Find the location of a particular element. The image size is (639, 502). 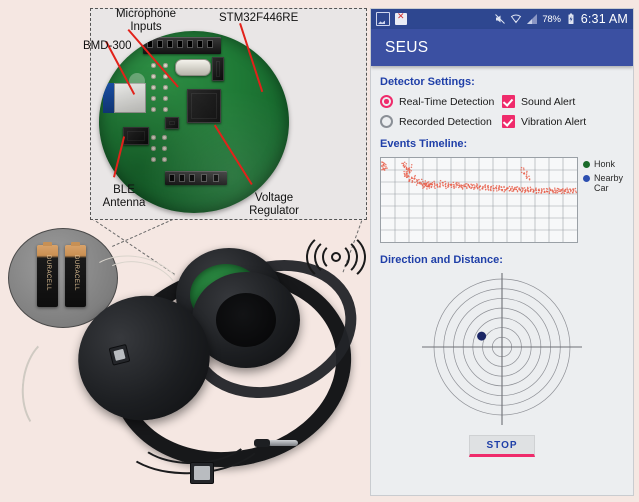

status-clock: 6:31 AM is located at coordinates (604, 19).